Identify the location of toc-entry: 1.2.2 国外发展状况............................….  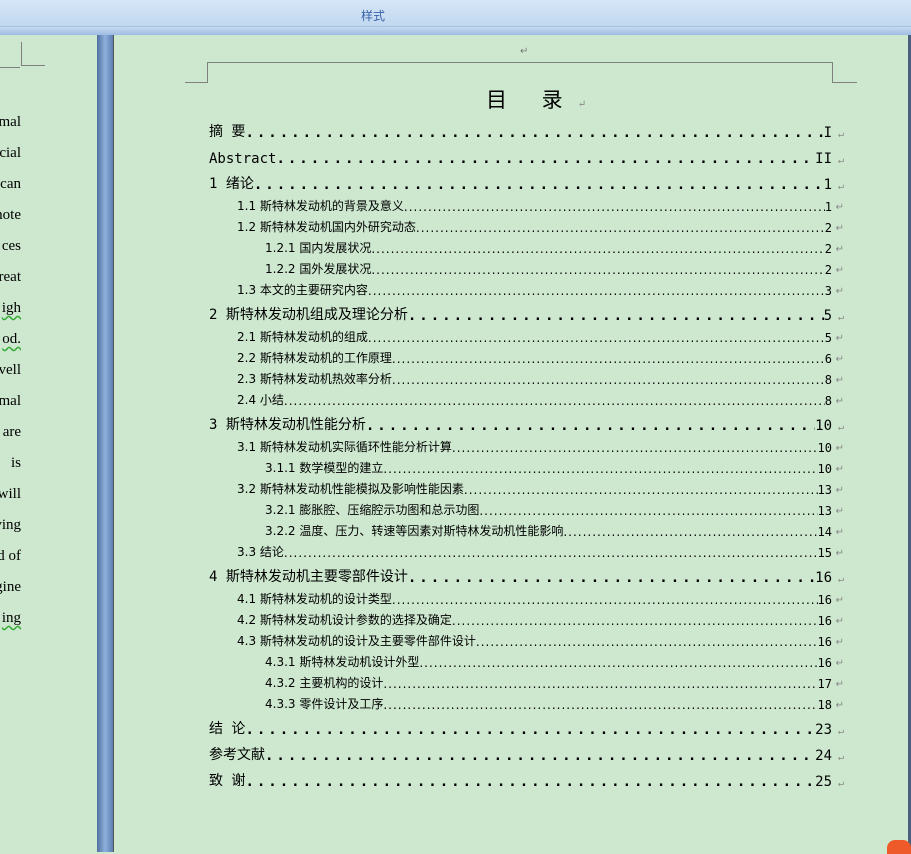
(526, 268).